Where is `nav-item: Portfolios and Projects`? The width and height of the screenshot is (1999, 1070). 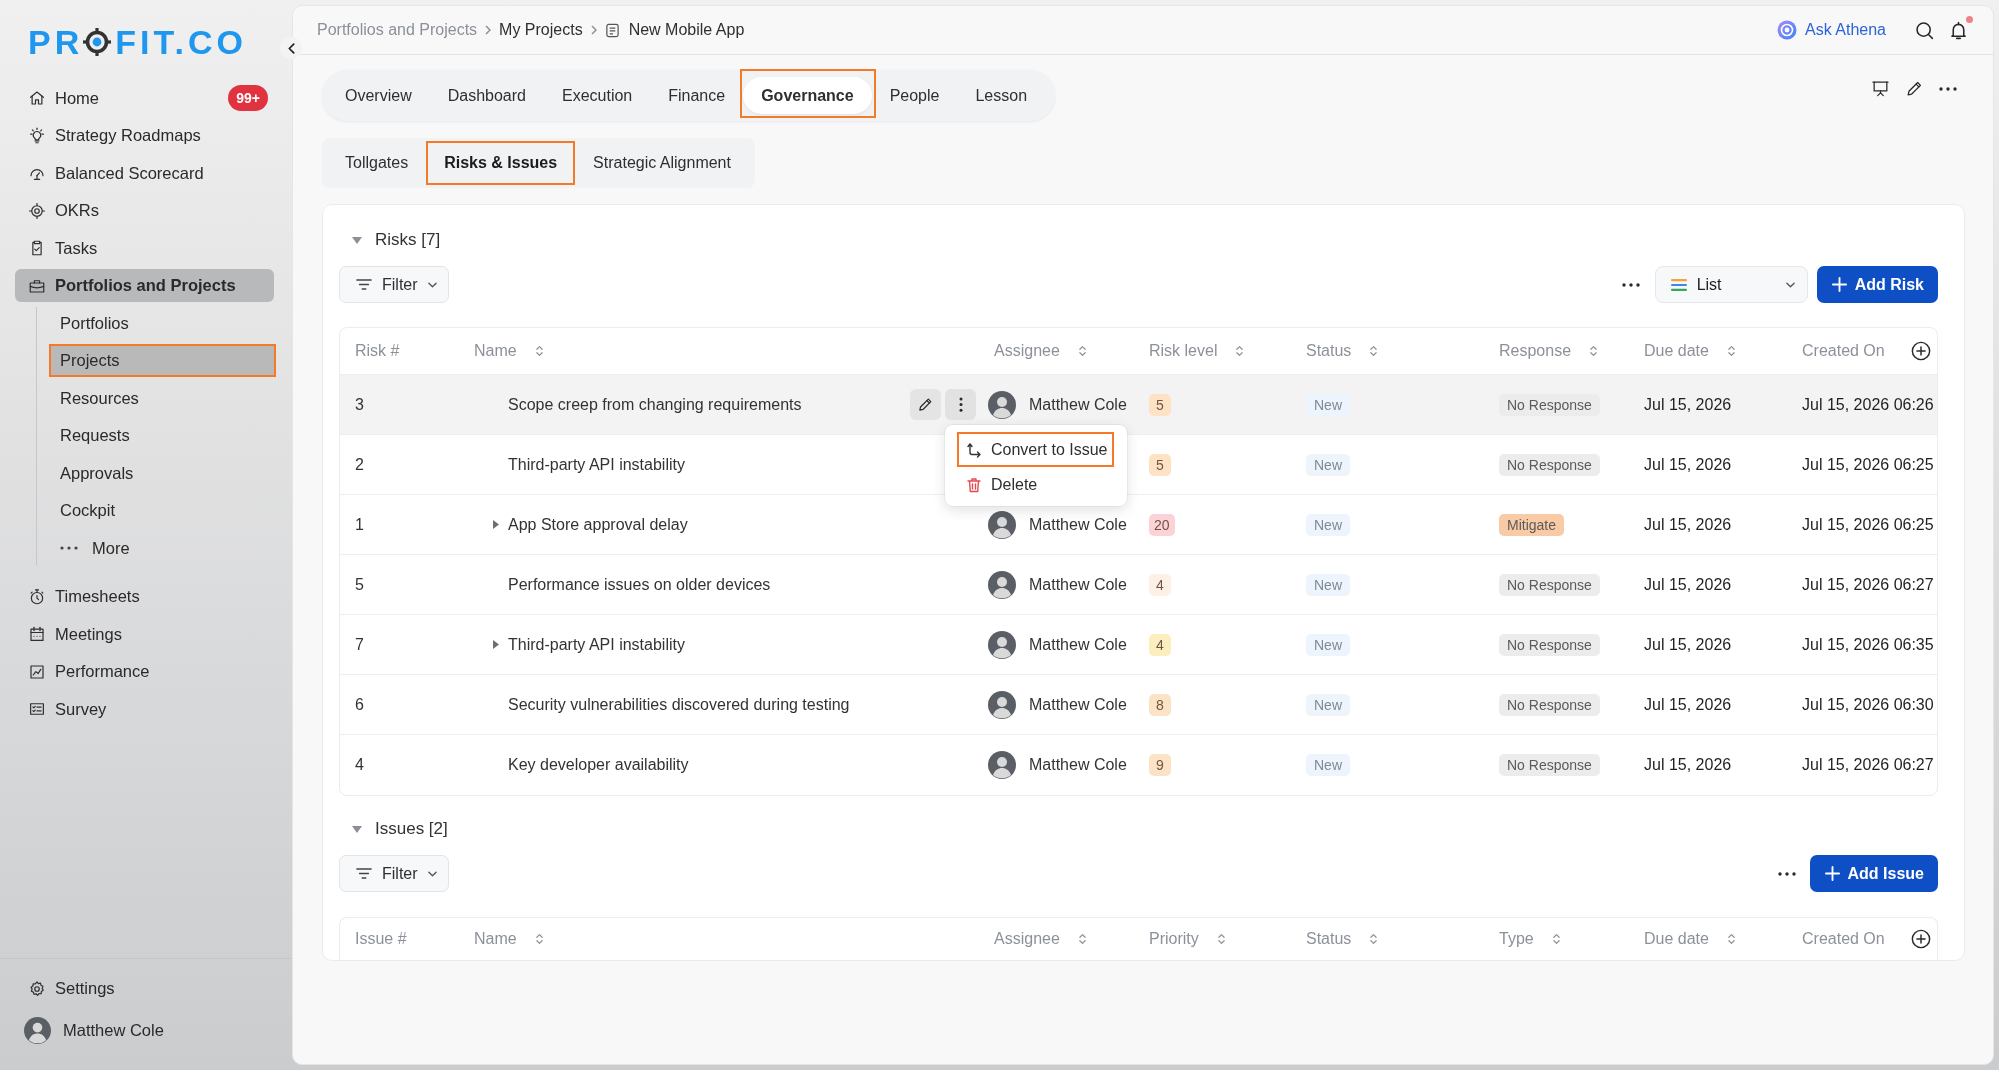
nav-item: Portfolios and Projects is located at coordinates (144, 285).